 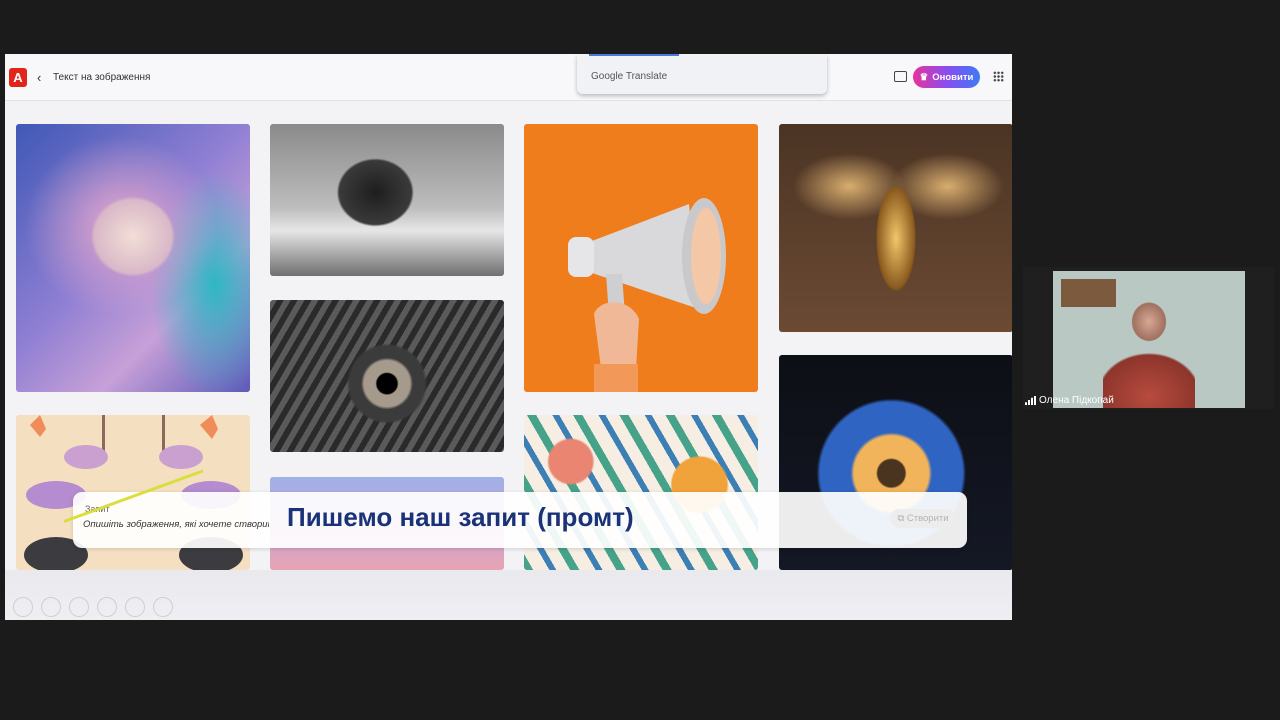 What do you see at coordinates (107, 607) in the screenshot?
I see `copy-icon` at bounding box center [107, 607].